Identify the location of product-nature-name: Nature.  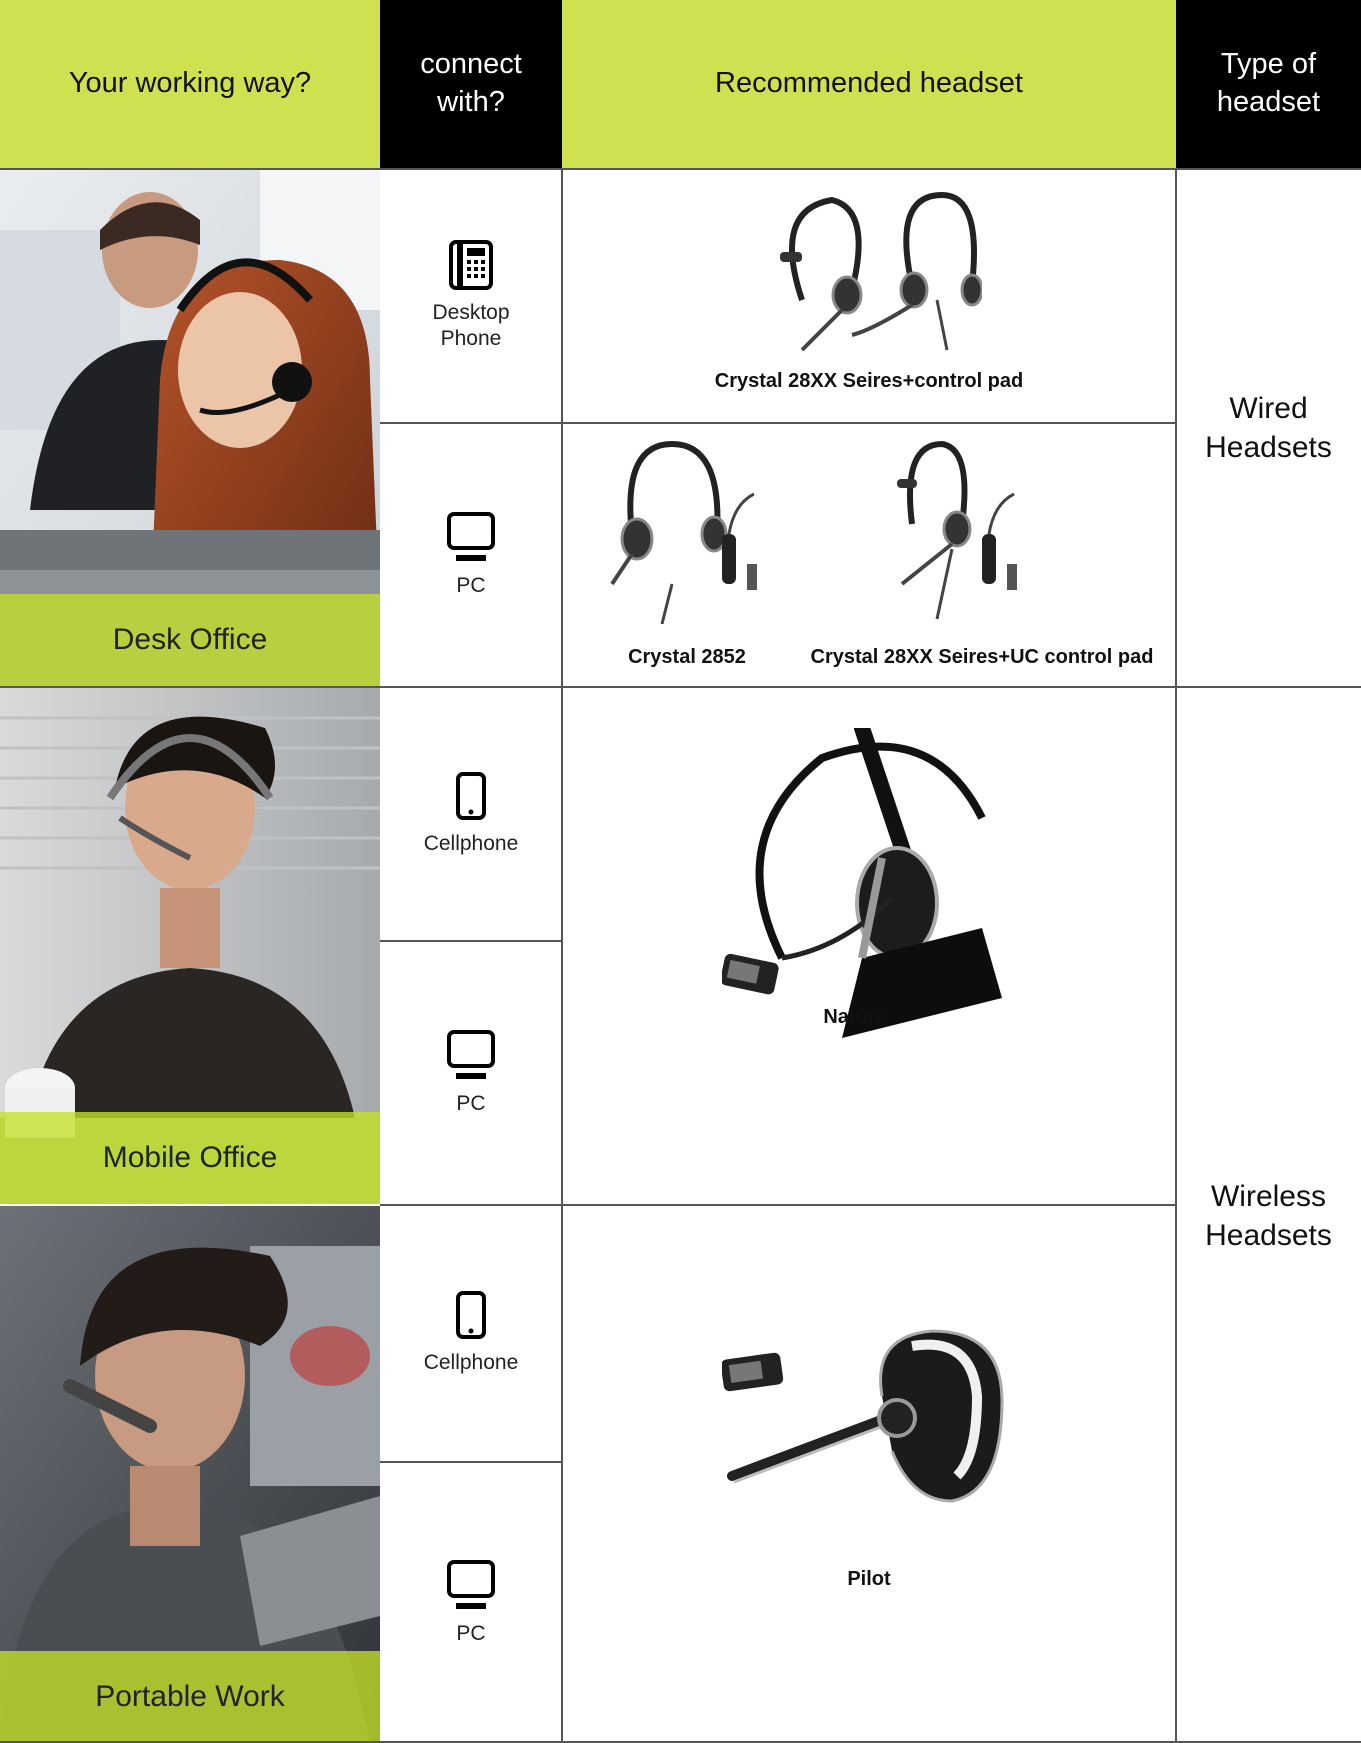
(855, 1017).